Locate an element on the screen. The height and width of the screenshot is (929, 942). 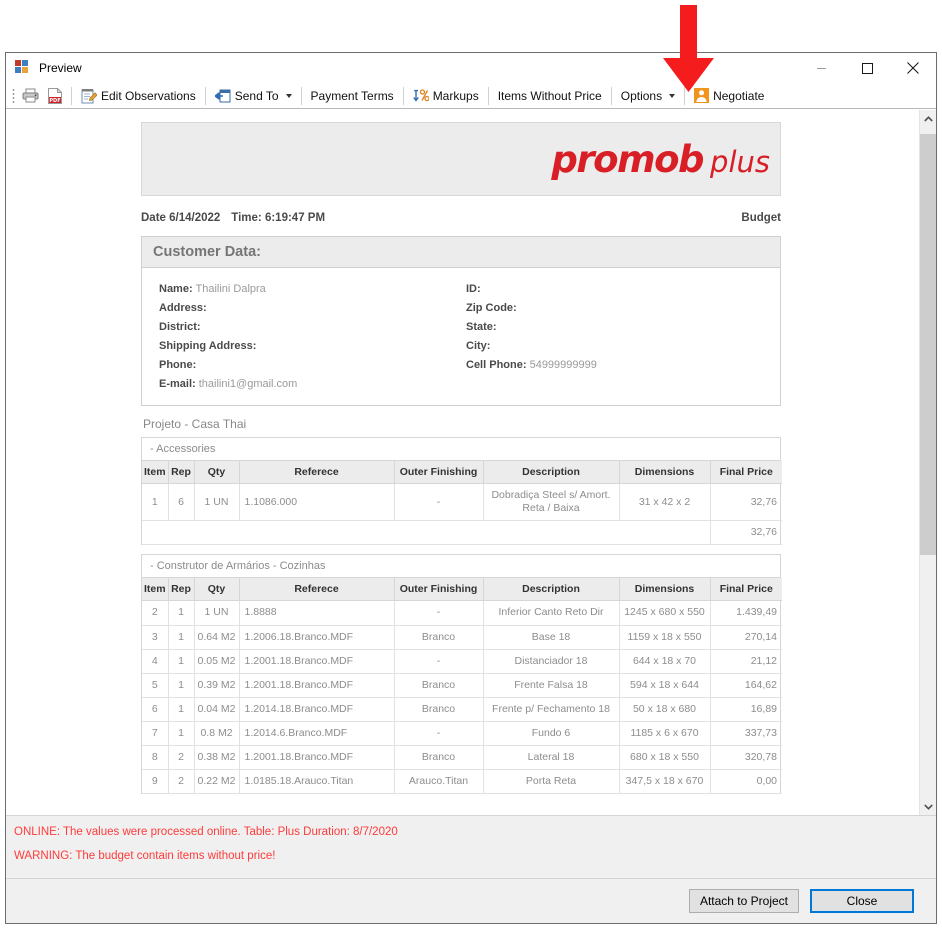
cell-outer-finishing: Arauco.Titan is located at coordinates (439, 782).